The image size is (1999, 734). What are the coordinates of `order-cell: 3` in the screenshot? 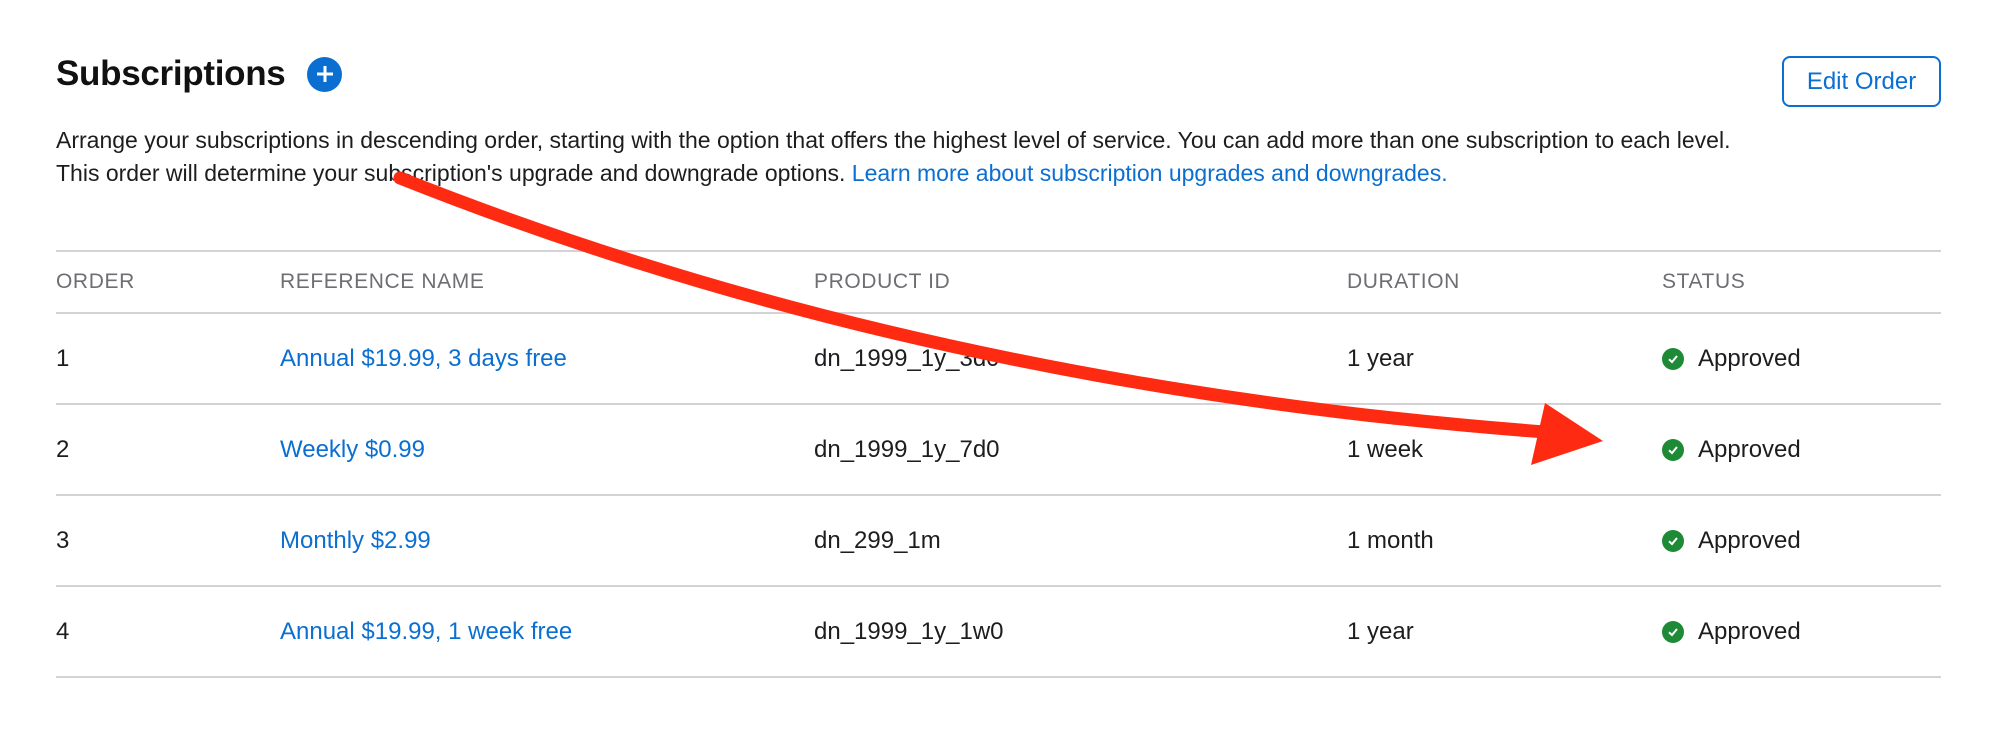 It's located at (63, 540).